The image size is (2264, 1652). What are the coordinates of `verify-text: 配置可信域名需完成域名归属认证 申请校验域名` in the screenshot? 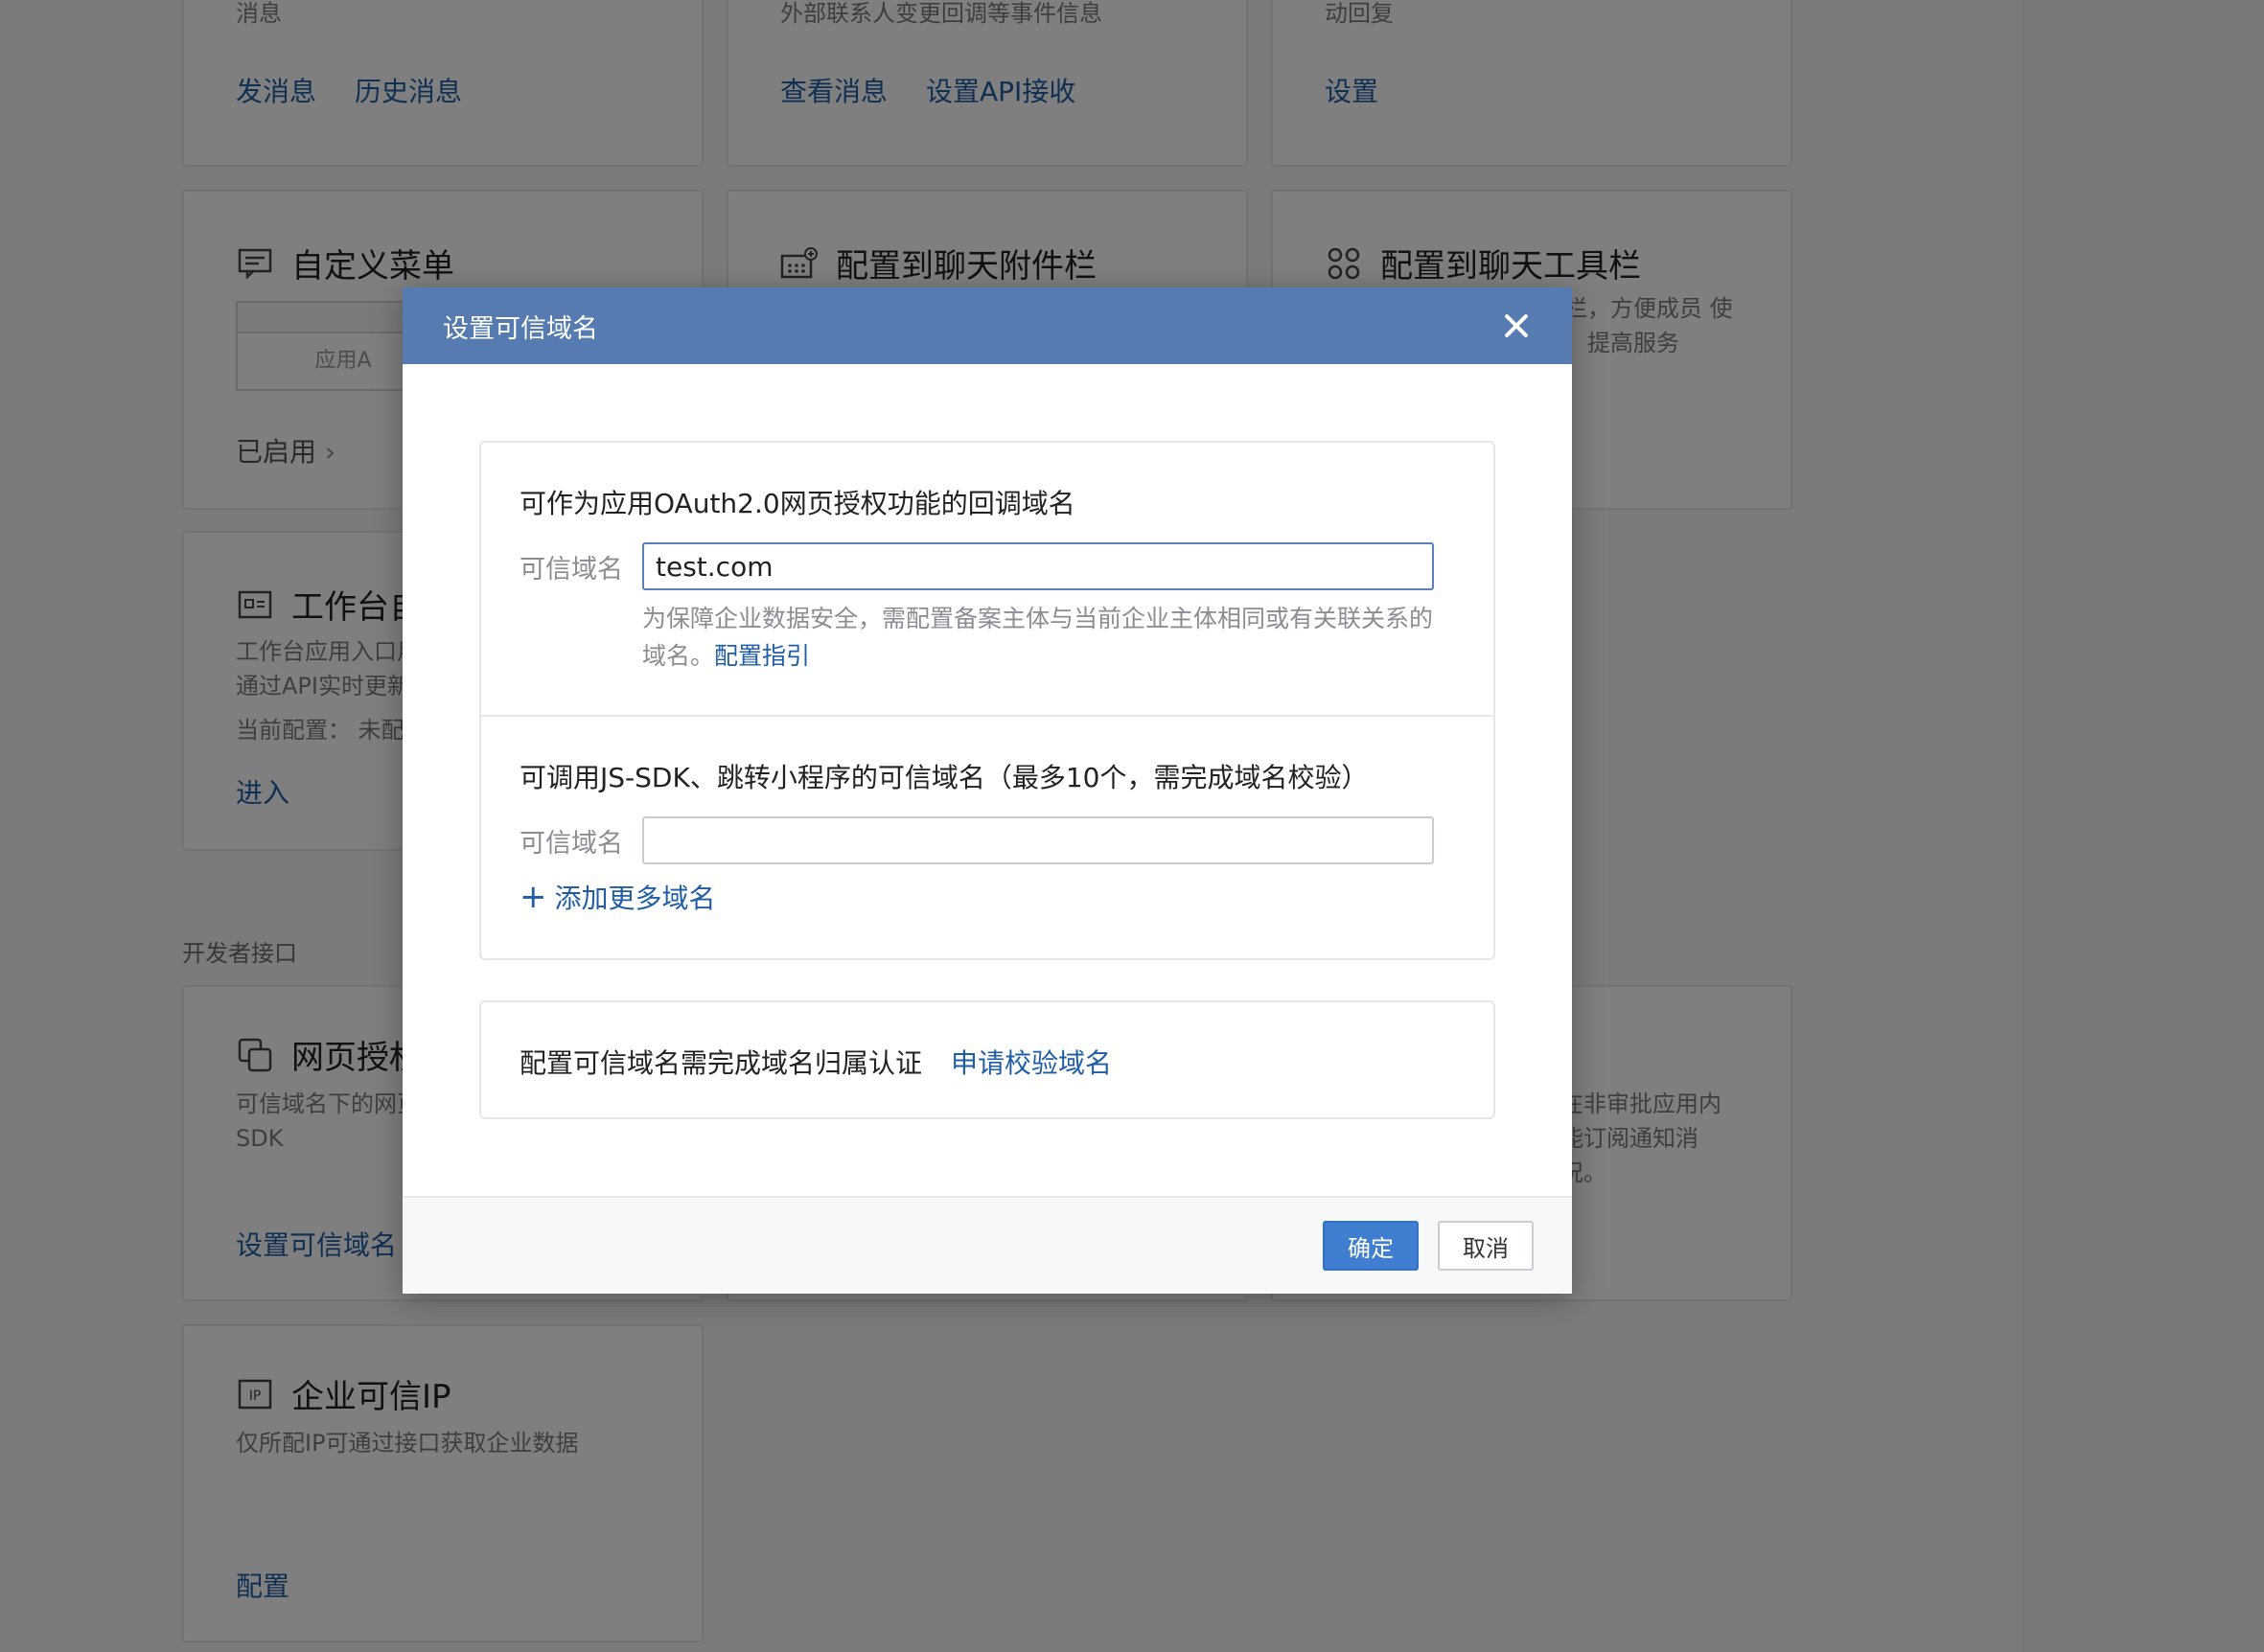 It's located at (816, 1062).